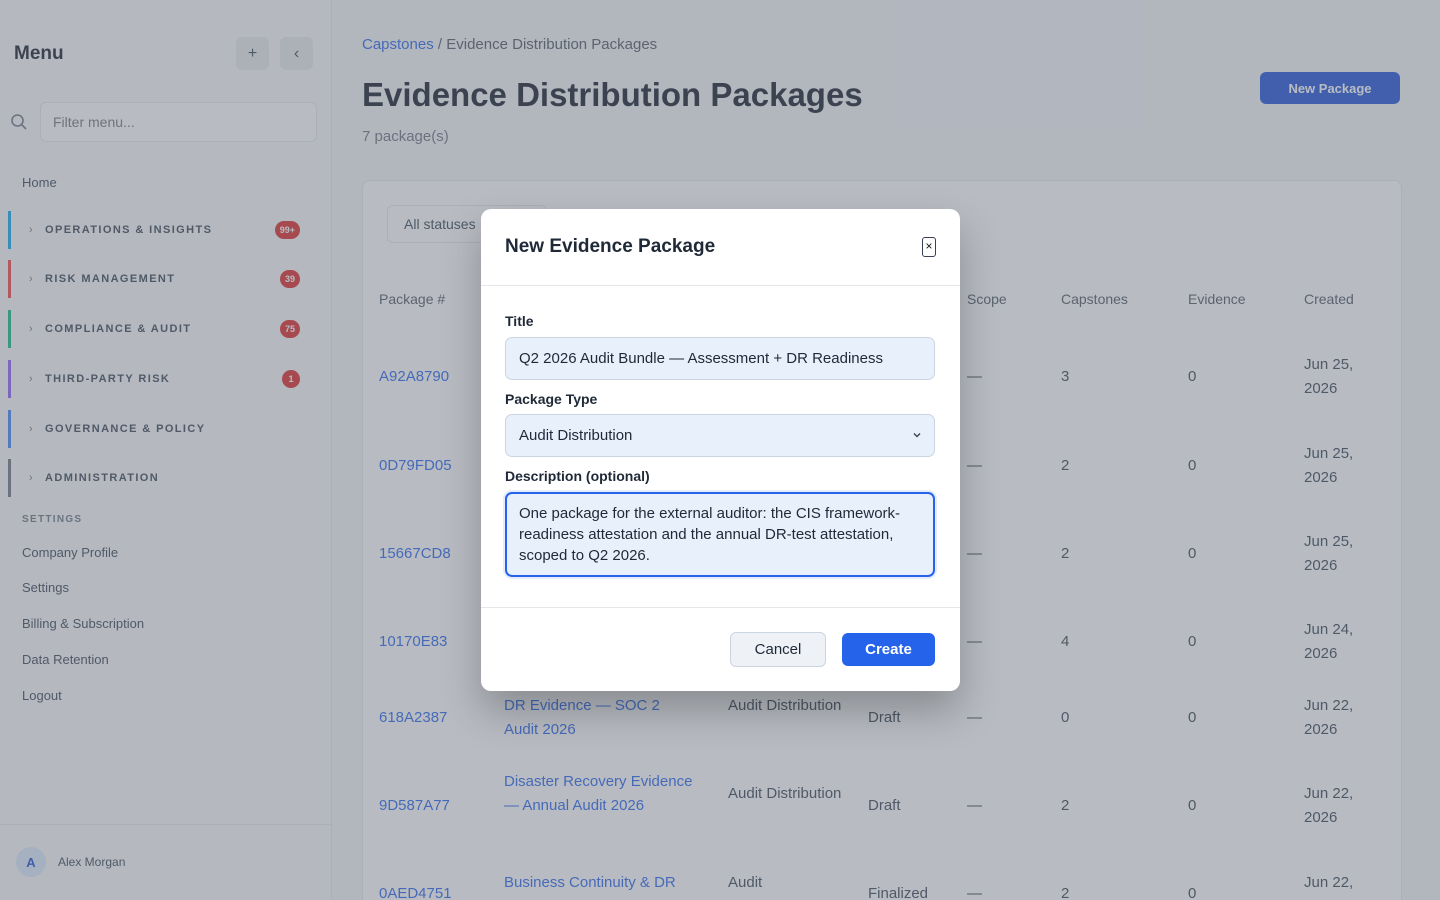  What do you see at coordinates (720, 358) in the screenshot?
I see `title-input` at bounding box center [720, 358].